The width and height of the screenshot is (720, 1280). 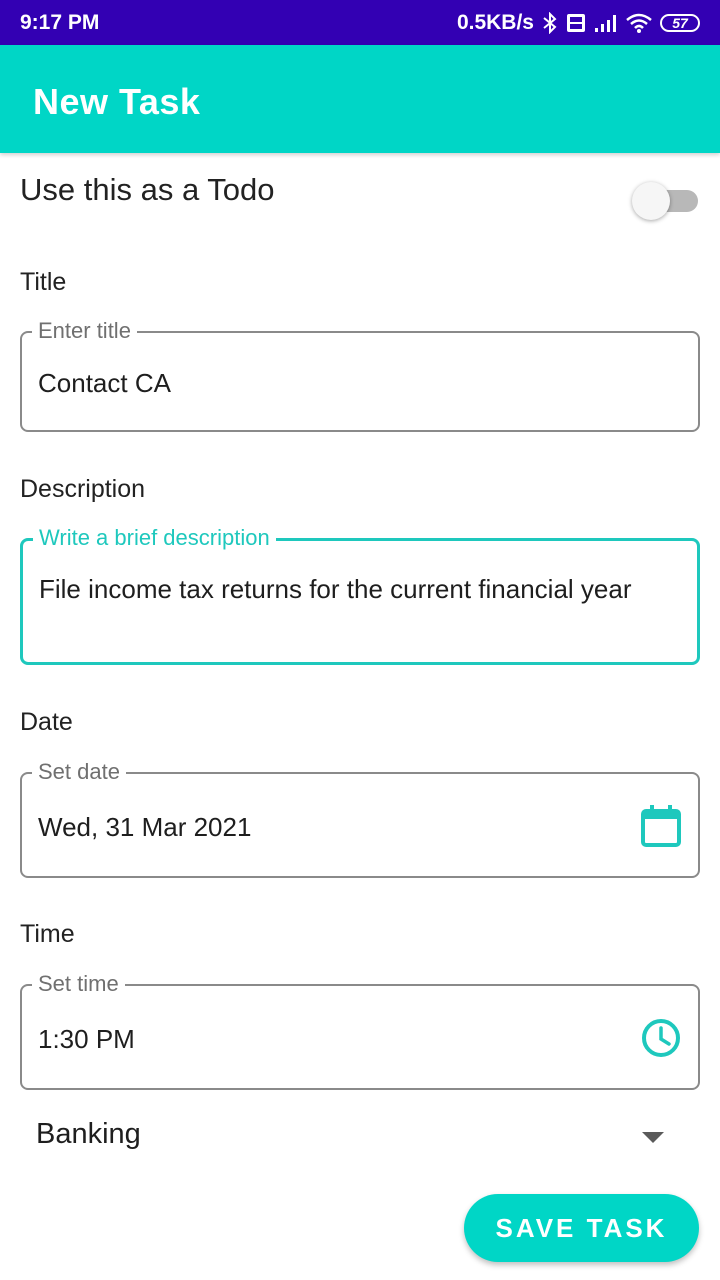 What do you see at coordinates (46, 722) in the screenshot?
I see `date-section-label: Date` at bounding box center [46, 722].